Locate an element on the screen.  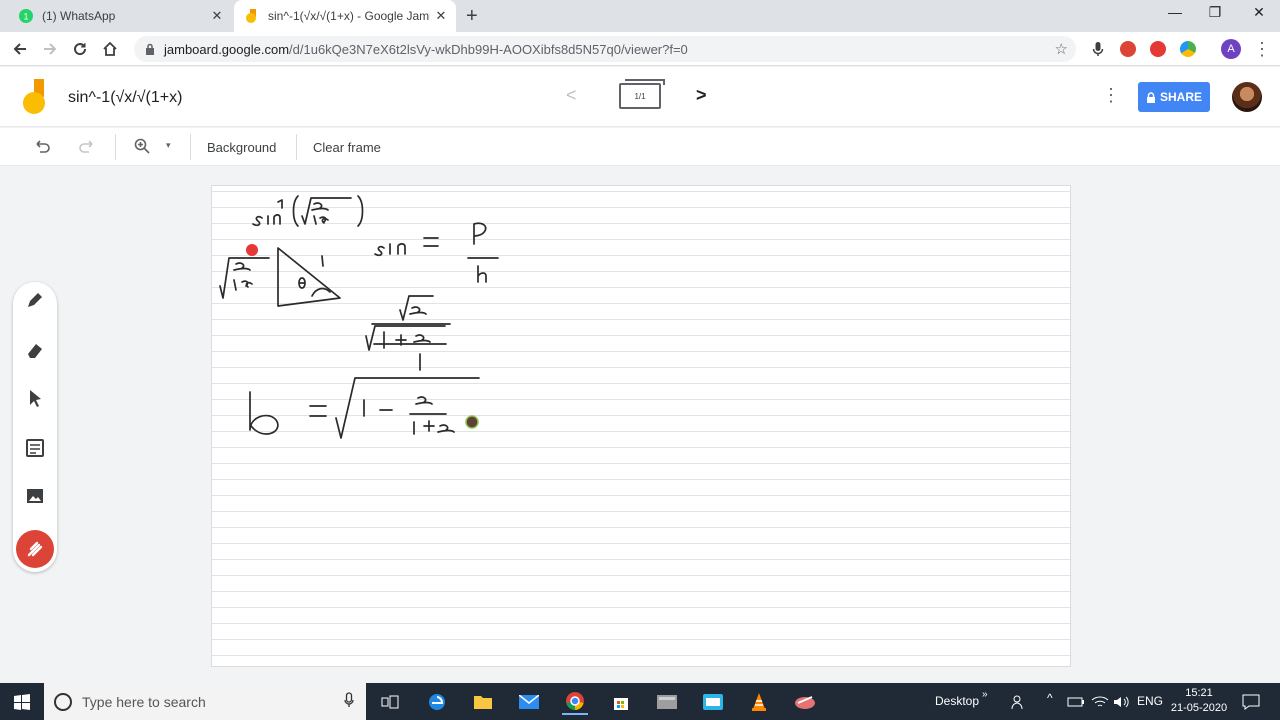
battery-icon is located at coordinates (1076, 702).